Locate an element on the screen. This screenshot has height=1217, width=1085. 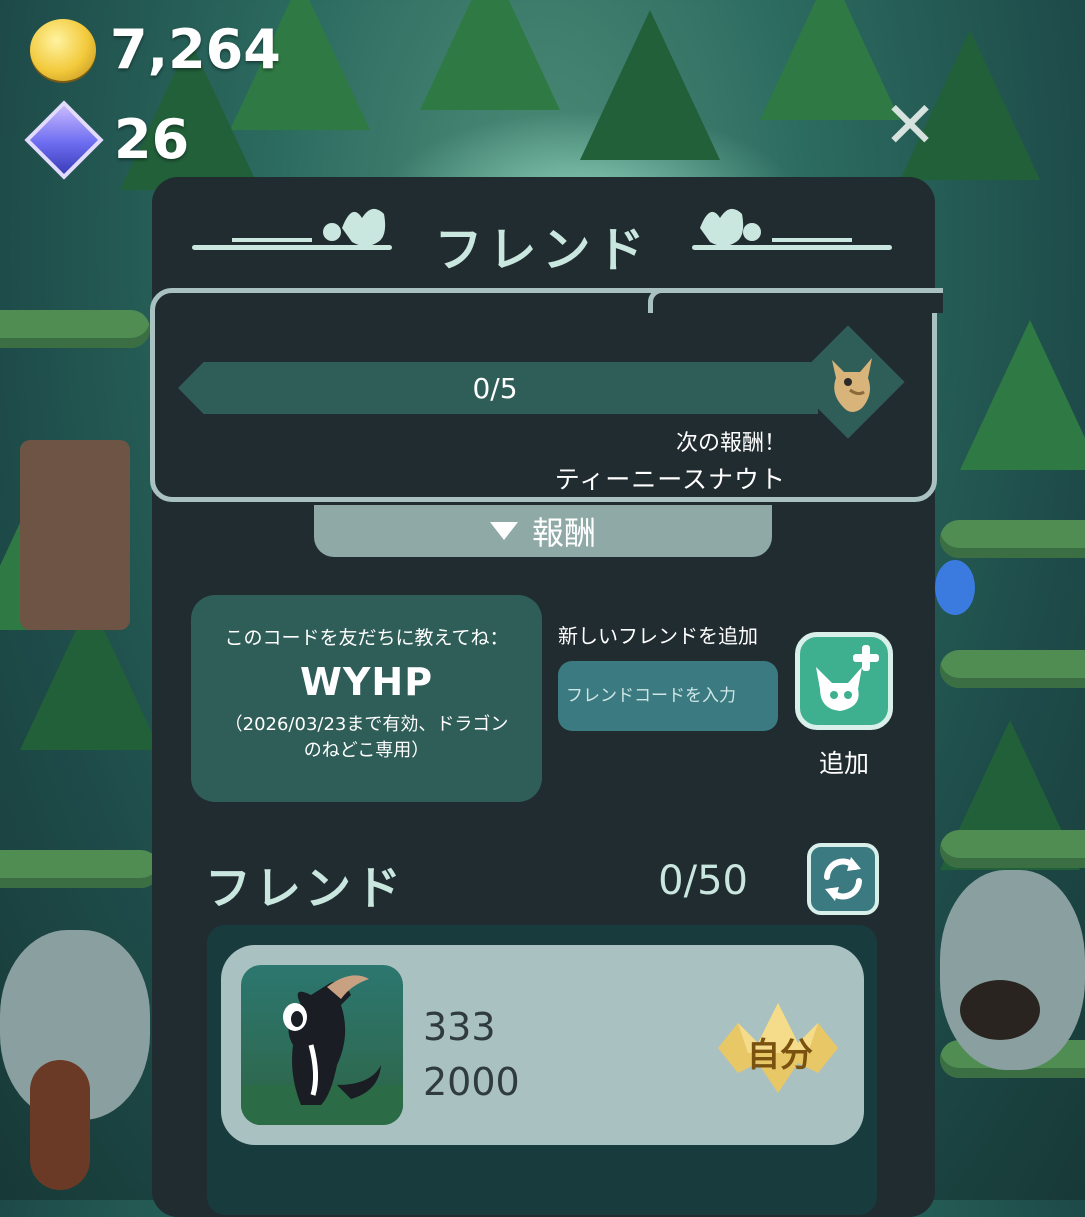
treehouse is located at coordinates (75, 535).